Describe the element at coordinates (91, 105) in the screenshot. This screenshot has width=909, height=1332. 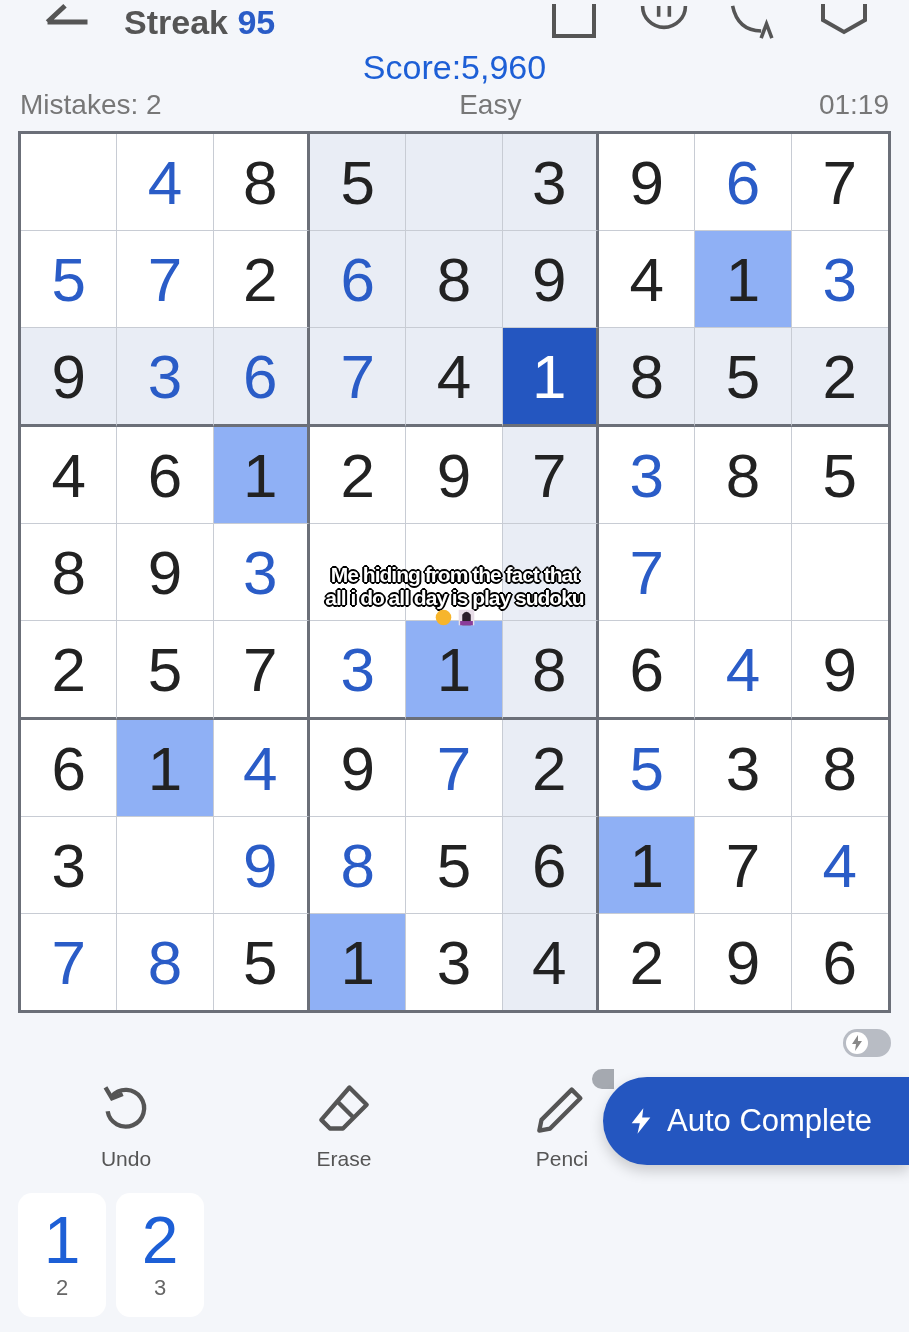
I see `mistakes-count: Mistakes: 2` at that location.